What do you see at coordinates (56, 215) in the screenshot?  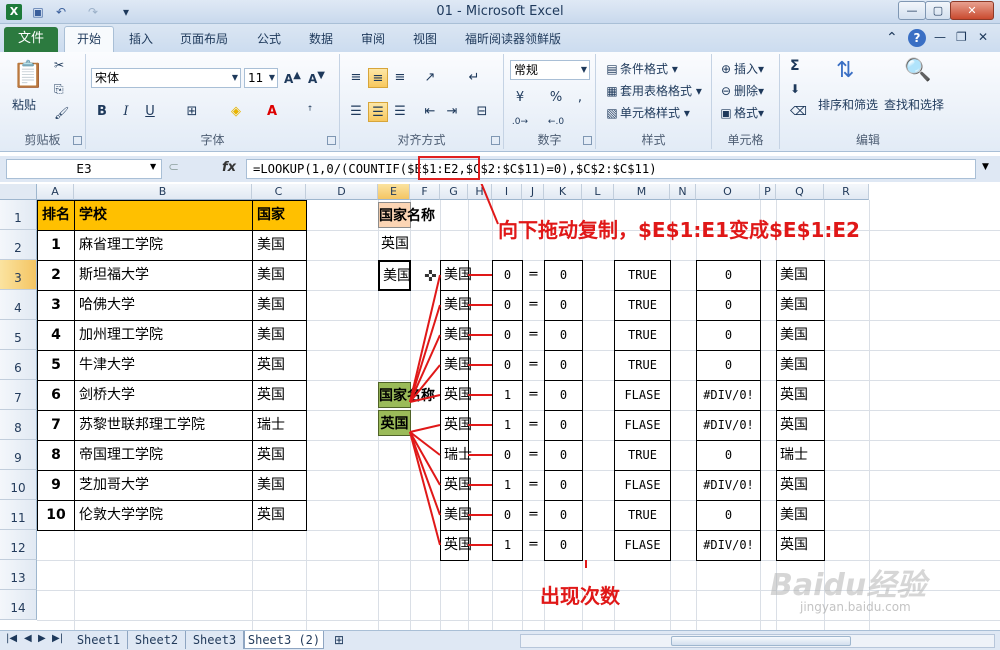 I see `table-header-cell: 排名` at bounding box center [56, 215].